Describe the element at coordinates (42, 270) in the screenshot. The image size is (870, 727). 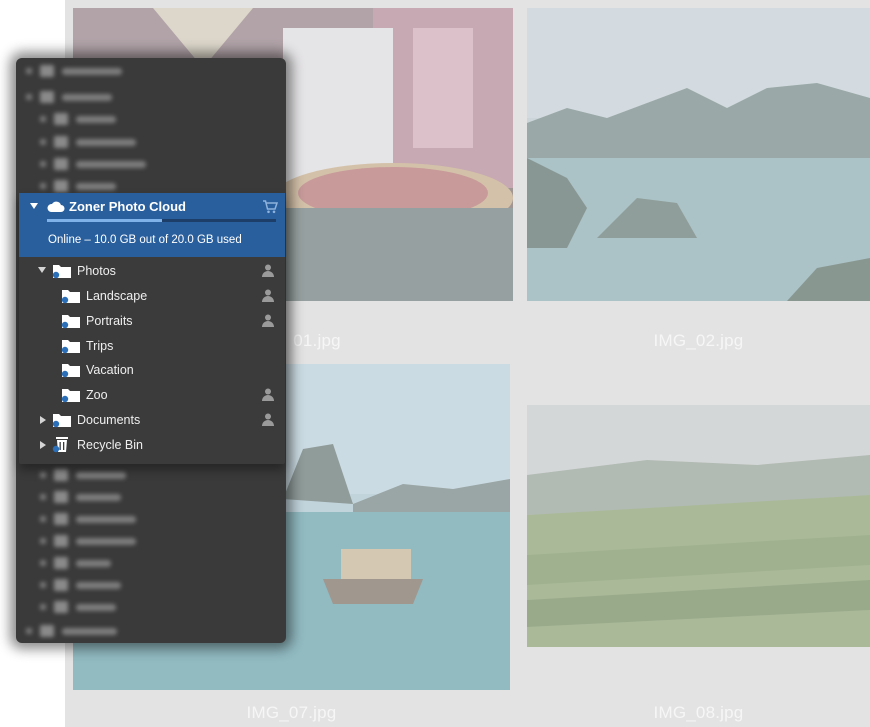
I see `collapse-arrow-icon` at that location.